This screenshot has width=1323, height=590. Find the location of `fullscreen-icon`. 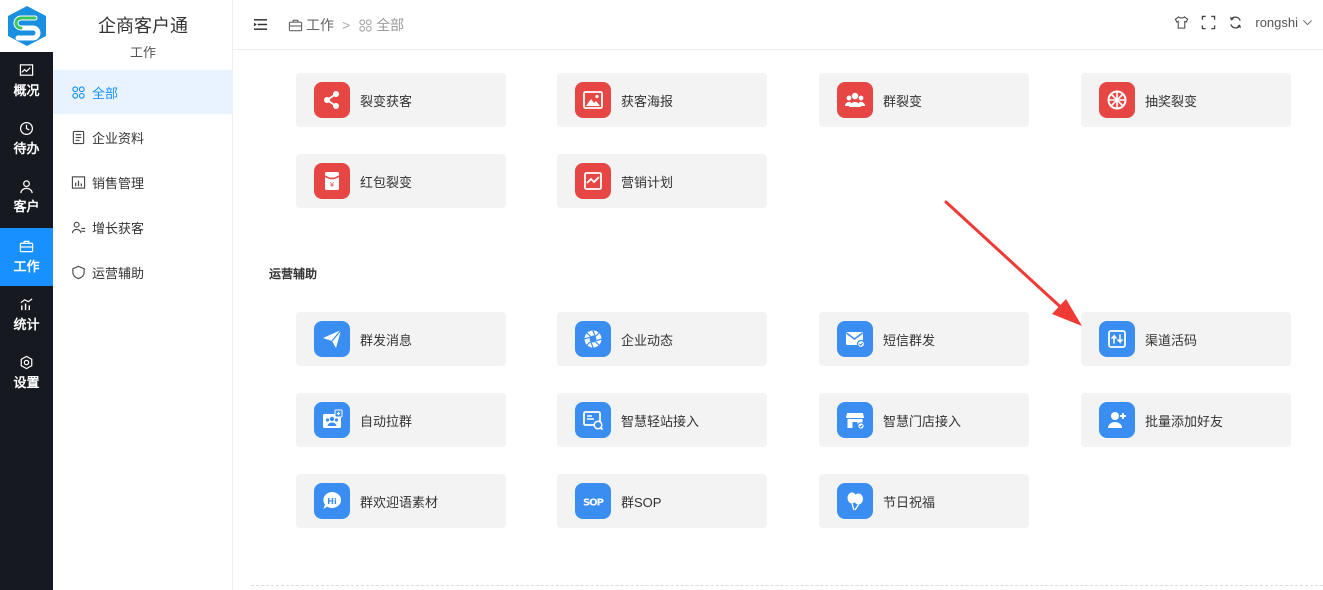

fullscreen-icon is located at coordinates (1208, 22).